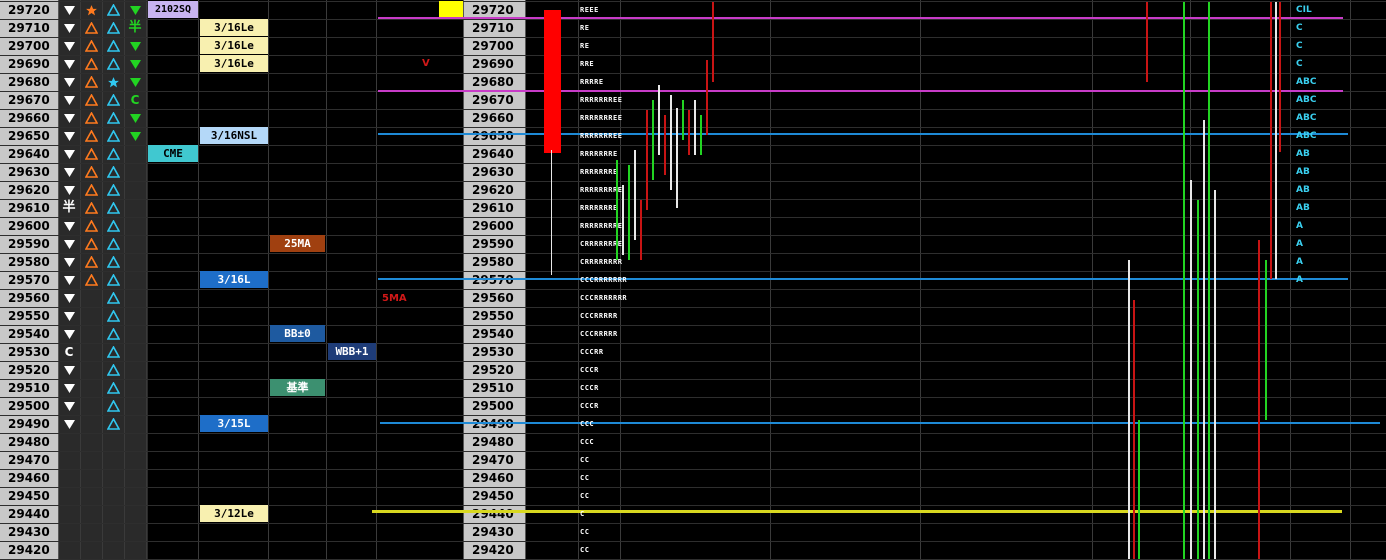  What do you see at coordinates (234, 423) in the screenshot?
I see `l315-label: 3/15L` at bounding box center [234, 423].